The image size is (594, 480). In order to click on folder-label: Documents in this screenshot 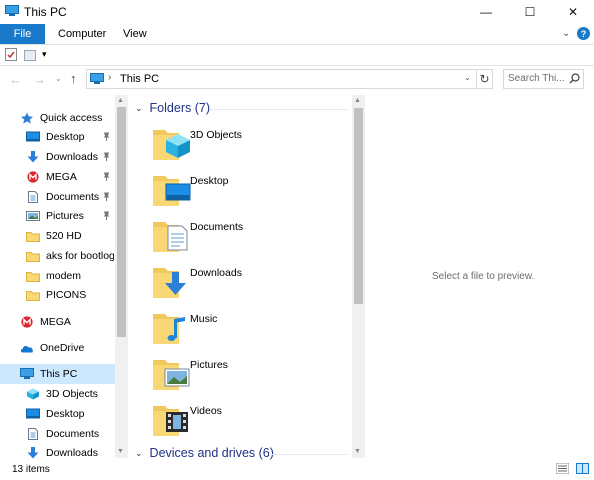, I will do `click(216, 227)`.